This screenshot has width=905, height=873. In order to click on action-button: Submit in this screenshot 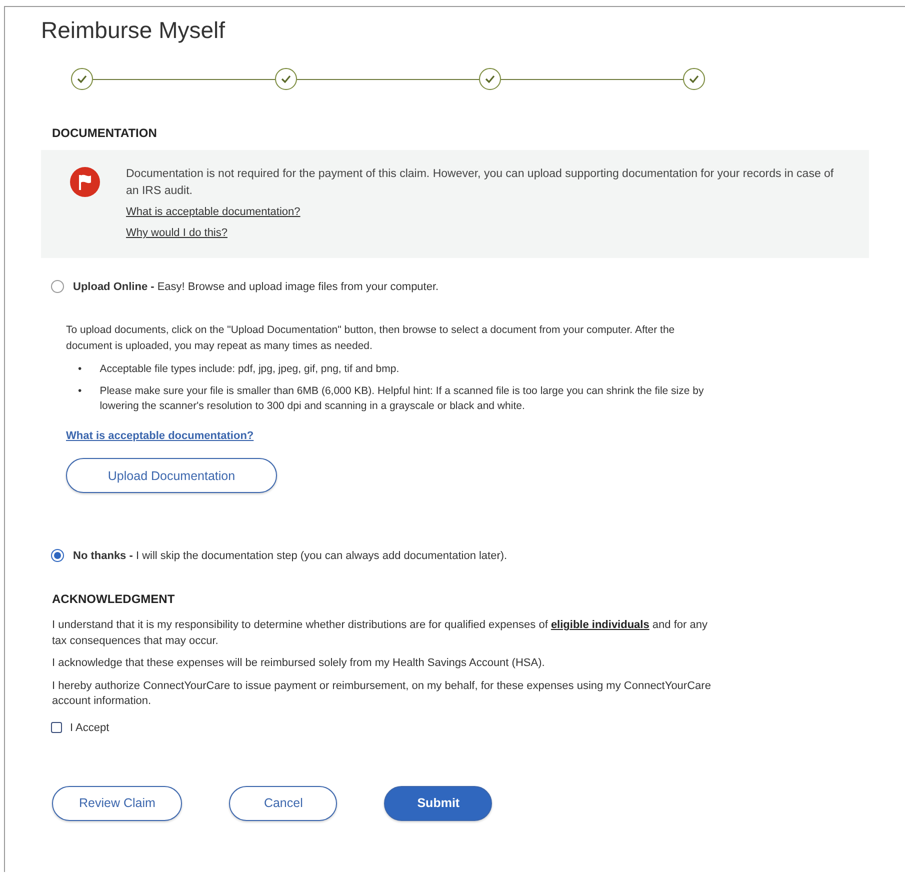, I will do `click(438, 803)`.